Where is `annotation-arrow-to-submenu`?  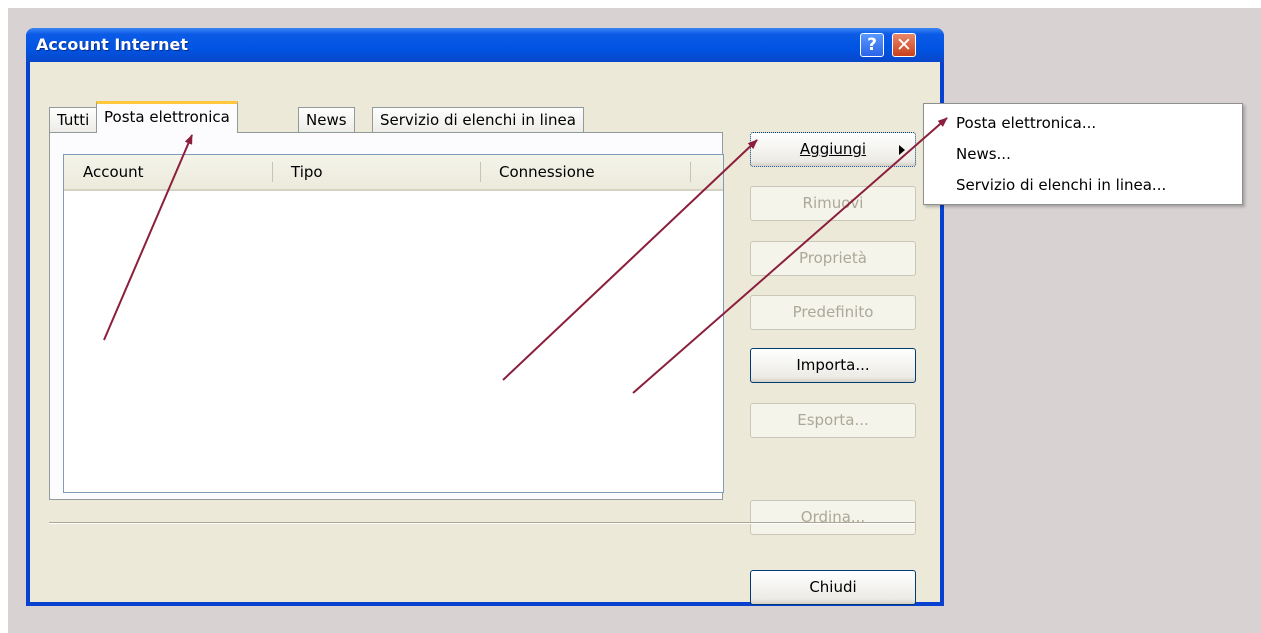
annotation-arrow-to-submenu is located at coordinates (790, 255).